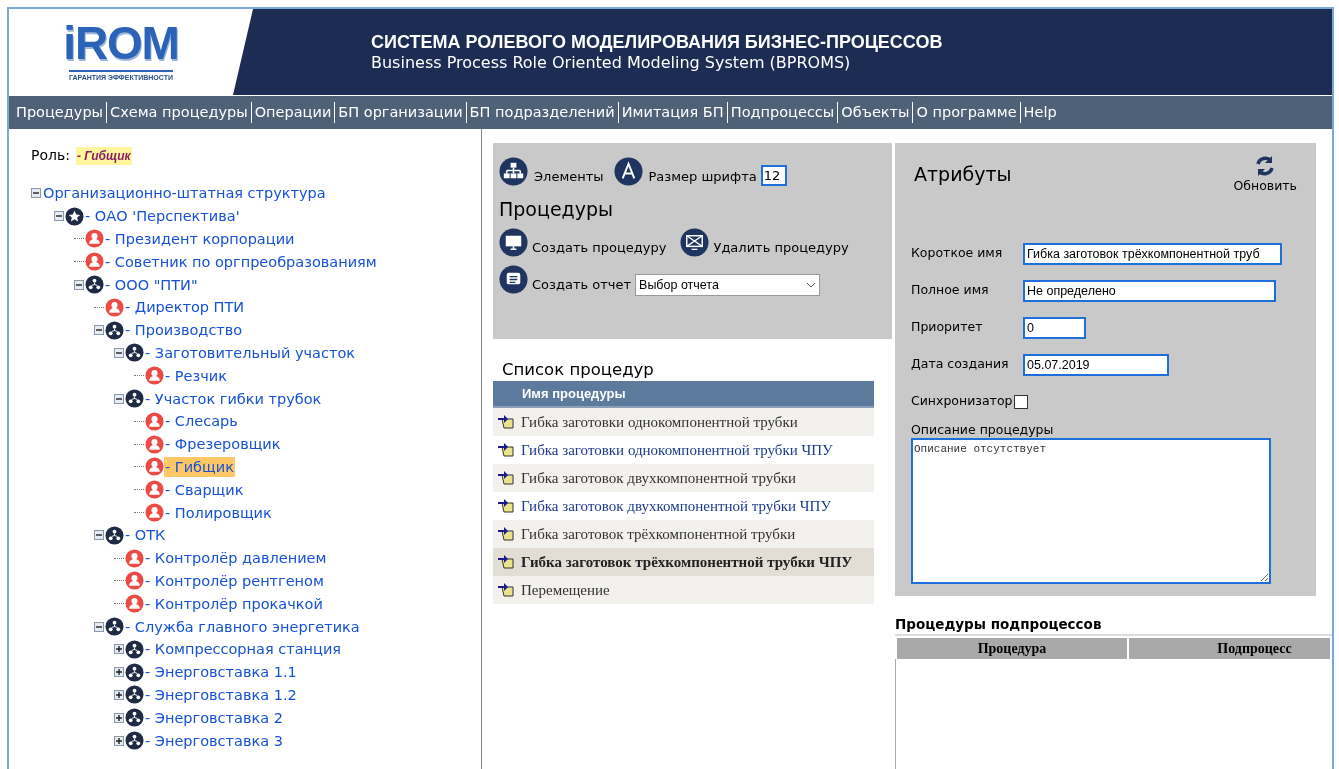 The width and height of the screenshot is (1339, 769). I want to click on tree-node: - Президент корпорации, so click(200, 239).